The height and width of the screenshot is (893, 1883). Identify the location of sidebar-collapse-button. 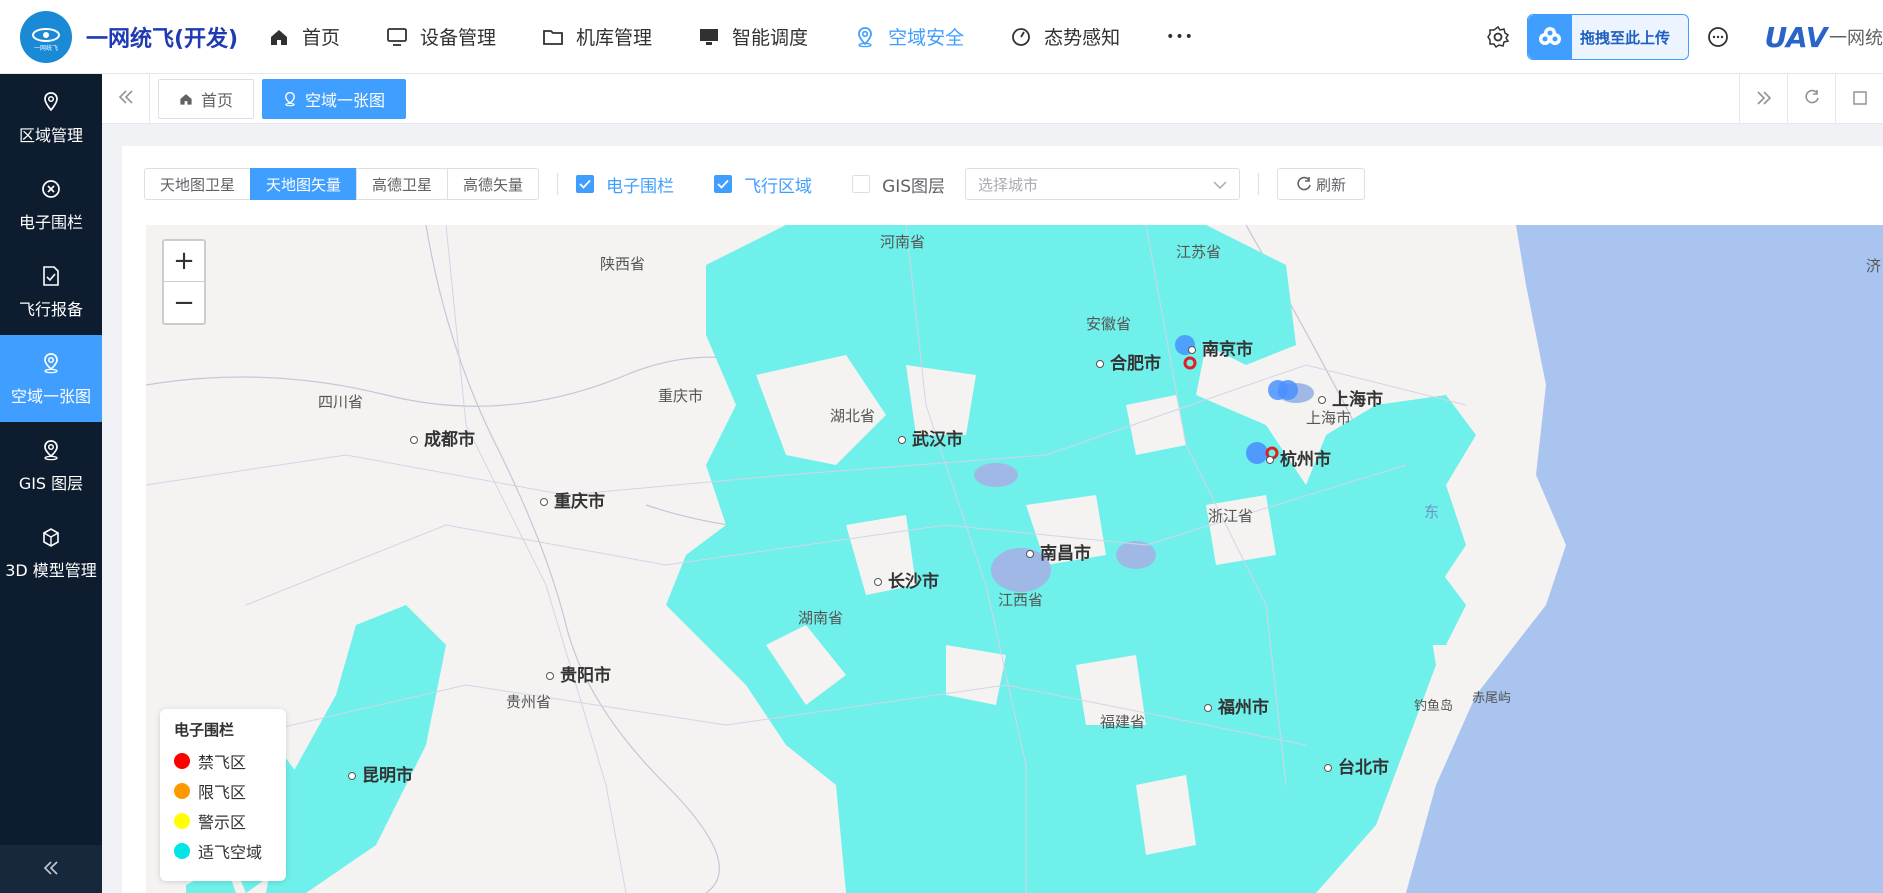
(51, 869).